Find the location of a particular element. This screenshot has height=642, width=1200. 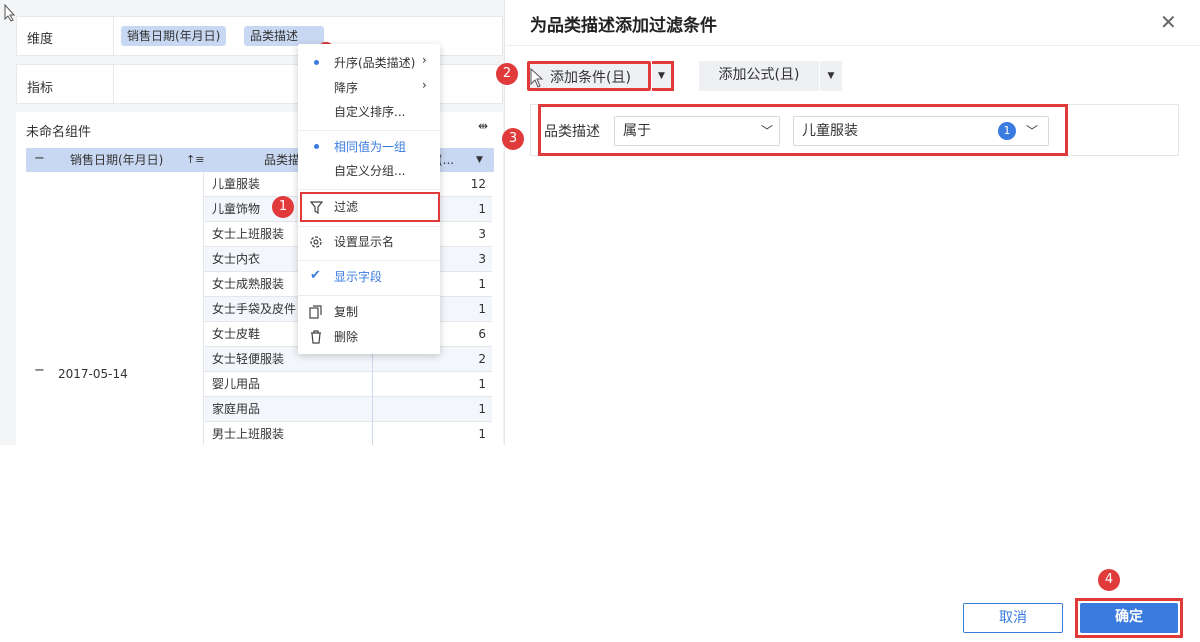

menu-item-copy: 复制 is located at coordinates (369, 312).